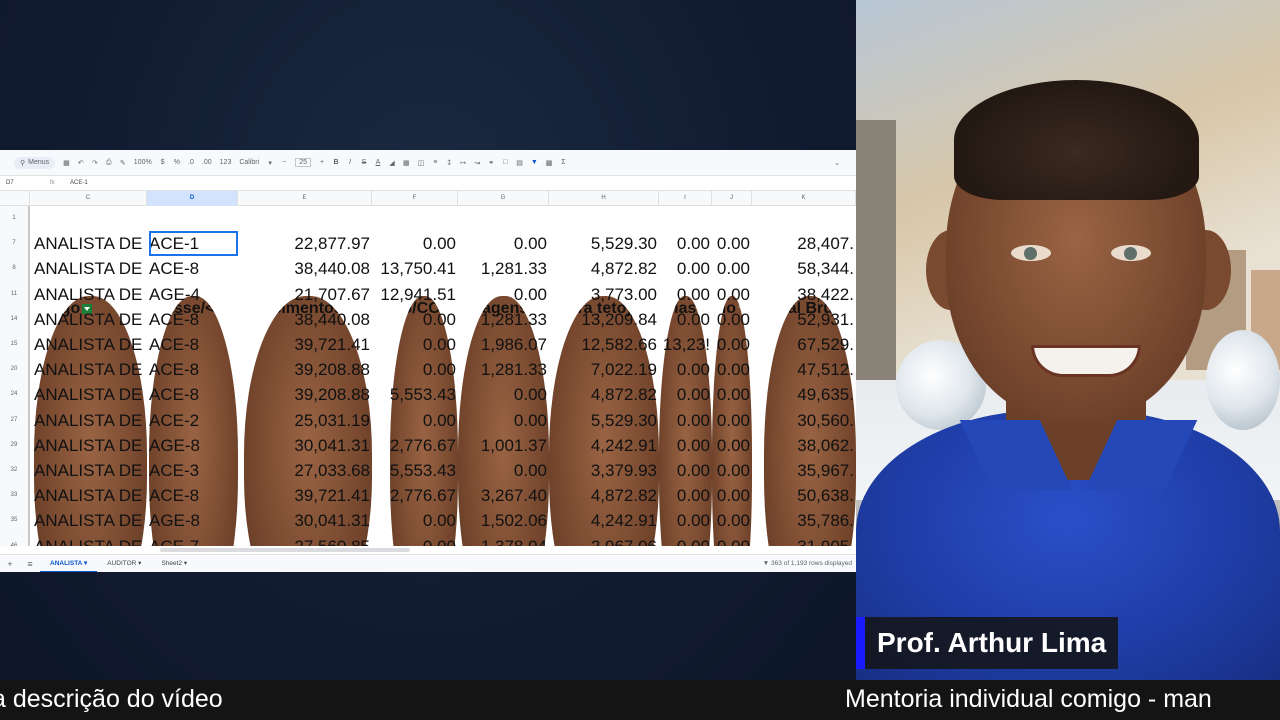 The width and height of the screenshot is (1280, 720). I want to click on table-cell: 1,986.07, so click(503, 344).